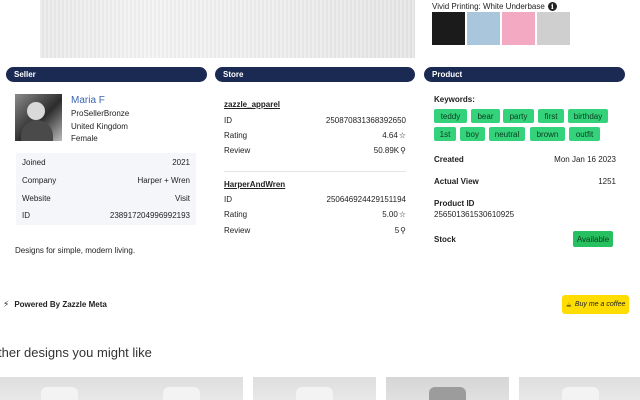 The width and height of the screenshot is (640, 400). What do you see at coordinates (588, 116) in the screenshot?
I see `keyword-tag: birthday` at bounding box center [588, 116].